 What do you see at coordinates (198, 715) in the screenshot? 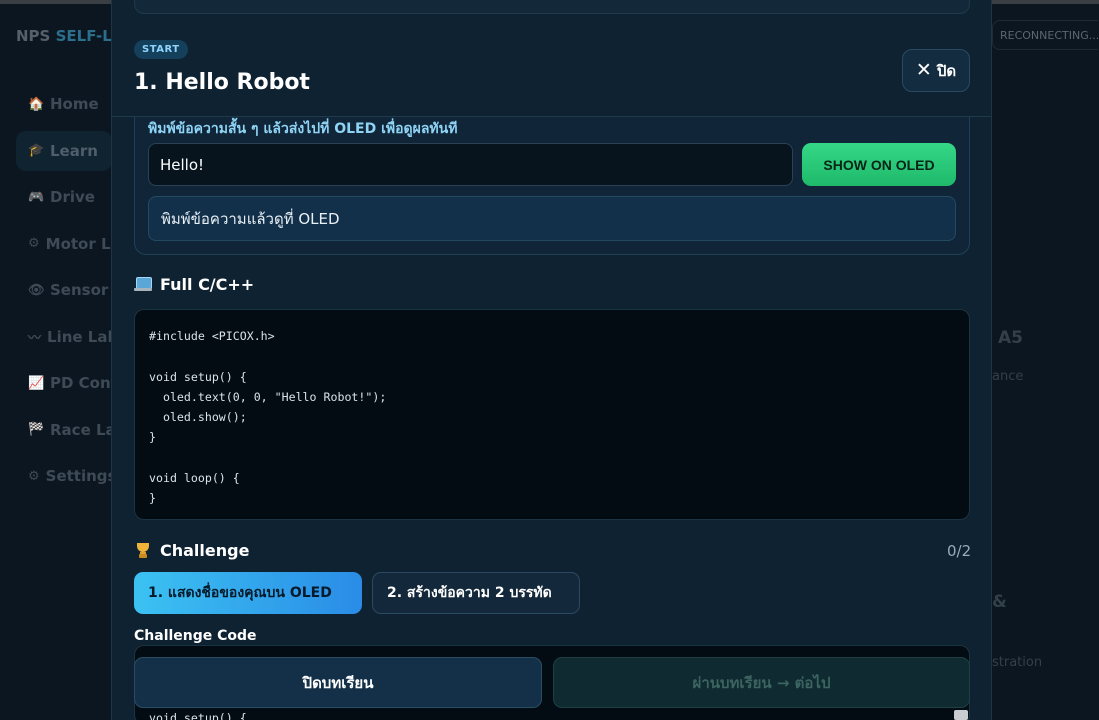
I see `challenge-code-text: void setup() {` at bounding box center [198, 715].